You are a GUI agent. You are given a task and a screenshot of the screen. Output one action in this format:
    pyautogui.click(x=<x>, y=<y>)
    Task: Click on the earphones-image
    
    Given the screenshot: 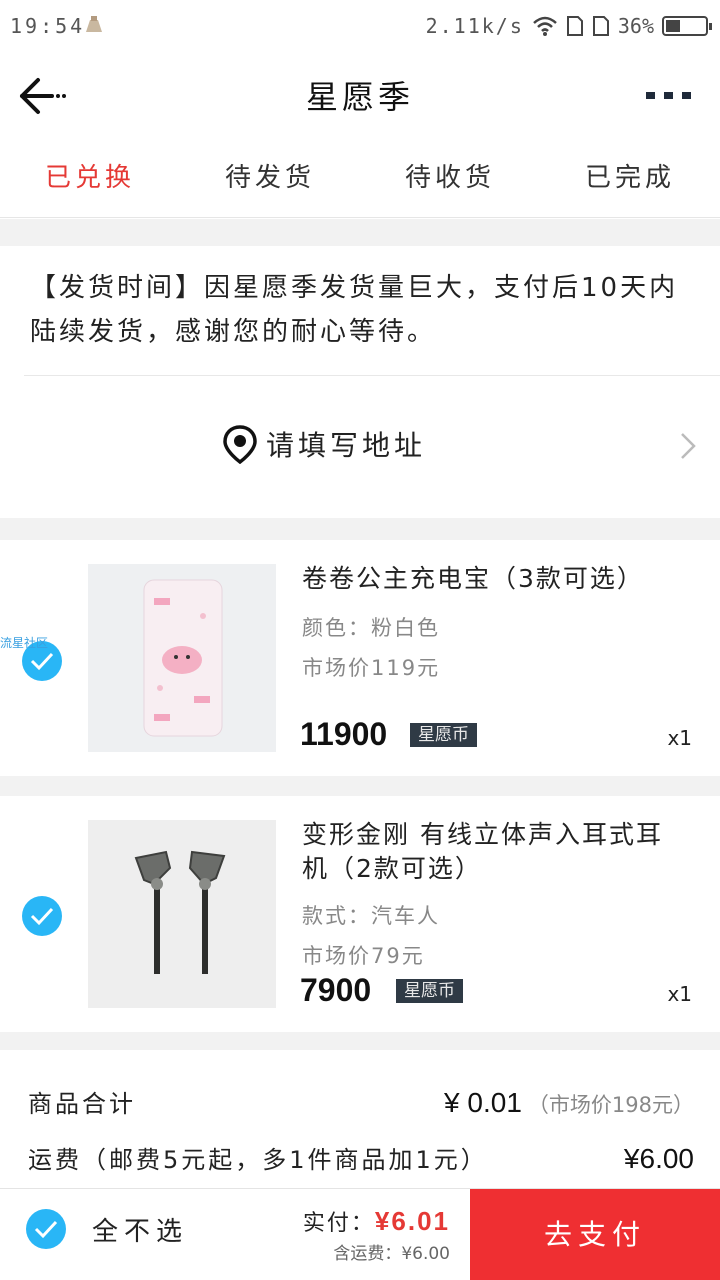 What is the action you would take?
    pyautogui.click(x=182, y=914)
    